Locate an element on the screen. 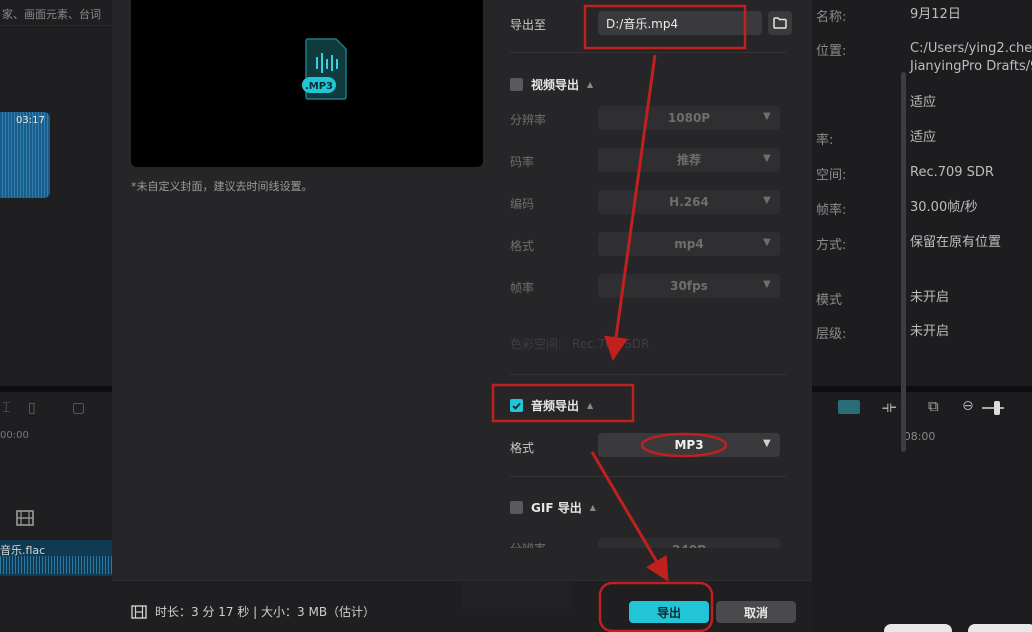 The width and height of the screenshot is (1032, 632). export-path-input is located at coordinates (680, 23).